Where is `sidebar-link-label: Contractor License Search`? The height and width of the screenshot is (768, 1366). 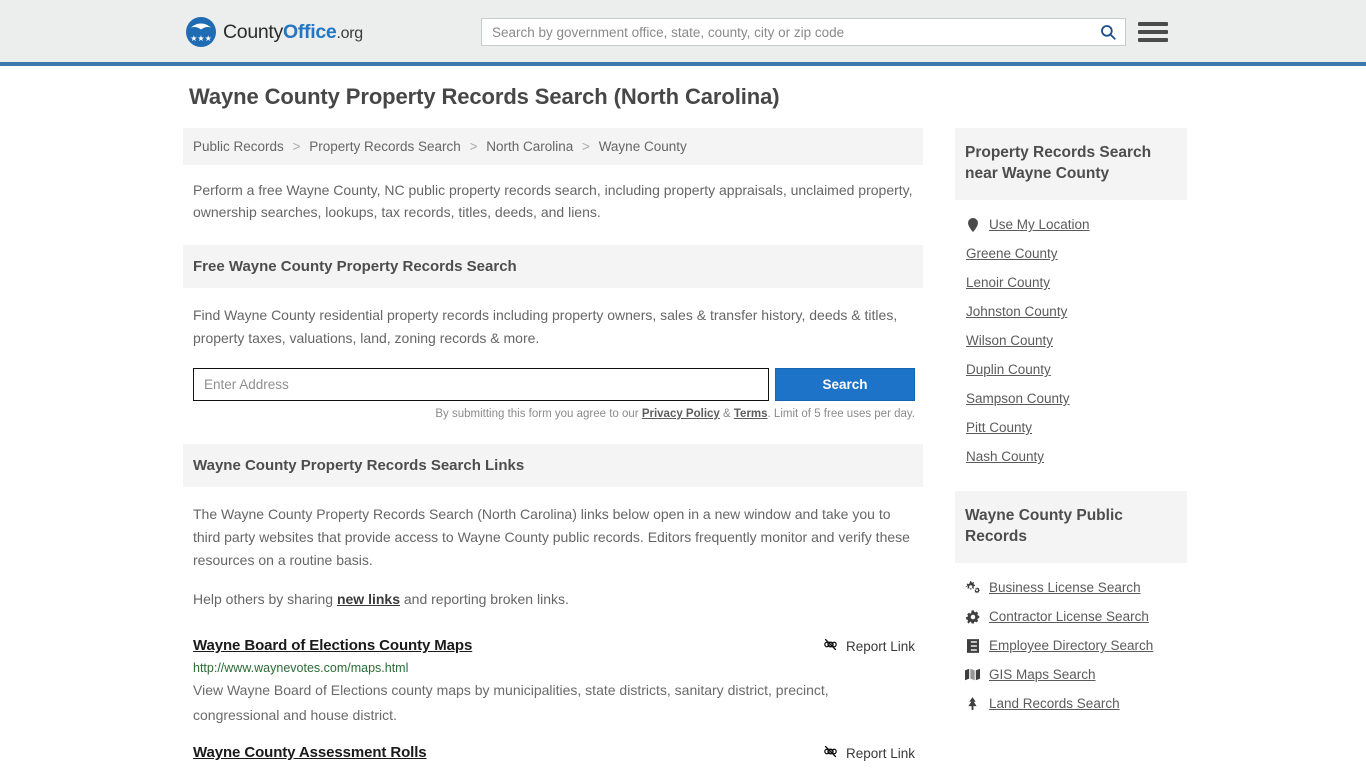
sidebar-link-label: Contractor License Search is located at coordinates (1069, 616).